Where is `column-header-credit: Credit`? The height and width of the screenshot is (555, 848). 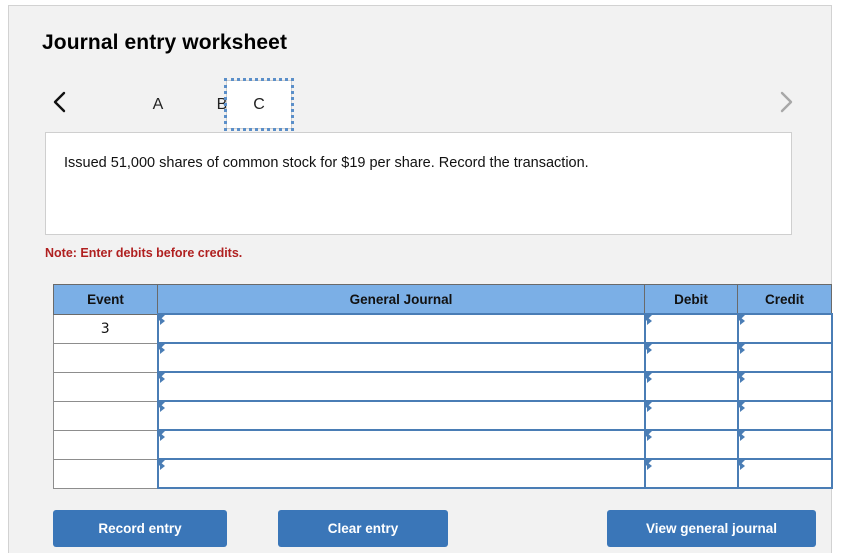
column-header-credit: Credit is located at coordinates (784, 299).